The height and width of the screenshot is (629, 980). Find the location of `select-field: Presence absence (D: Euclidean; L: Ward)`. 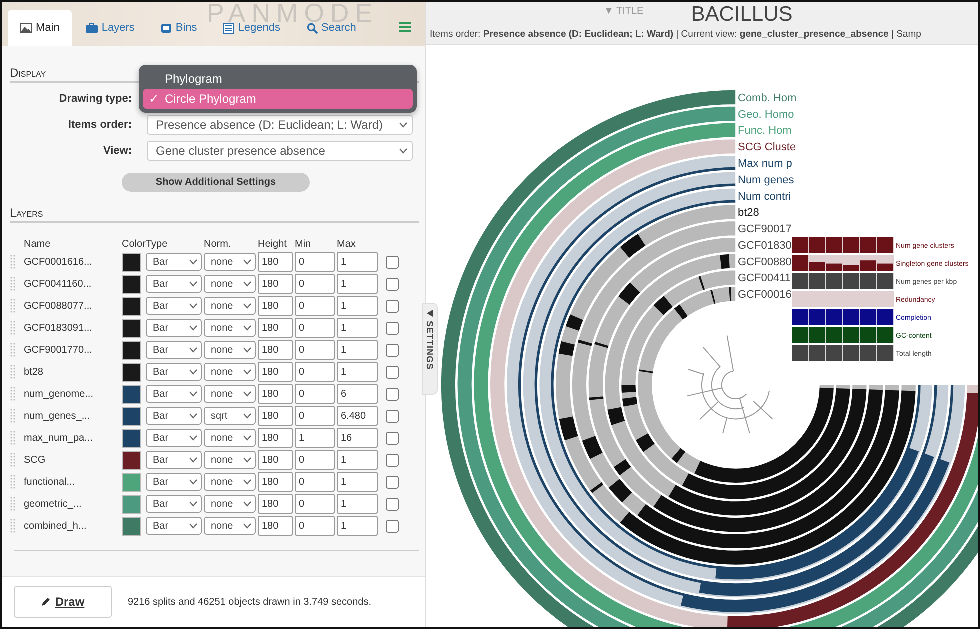

select-field: Presence absence (D: Euclidean; L: Ward) is located at coordinates (280, 125).